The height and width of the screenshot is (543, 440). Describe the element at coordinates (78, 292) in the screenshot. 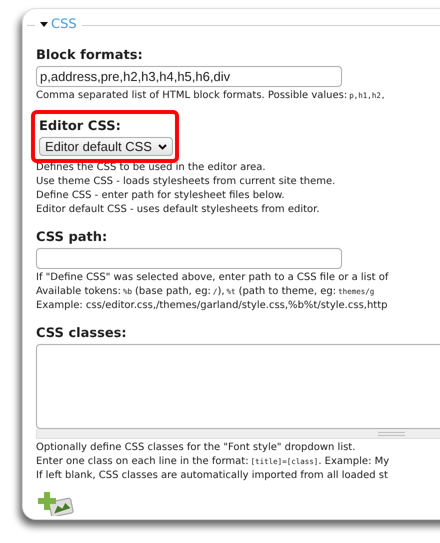

I see `help-text: Available tokens:` at that location.